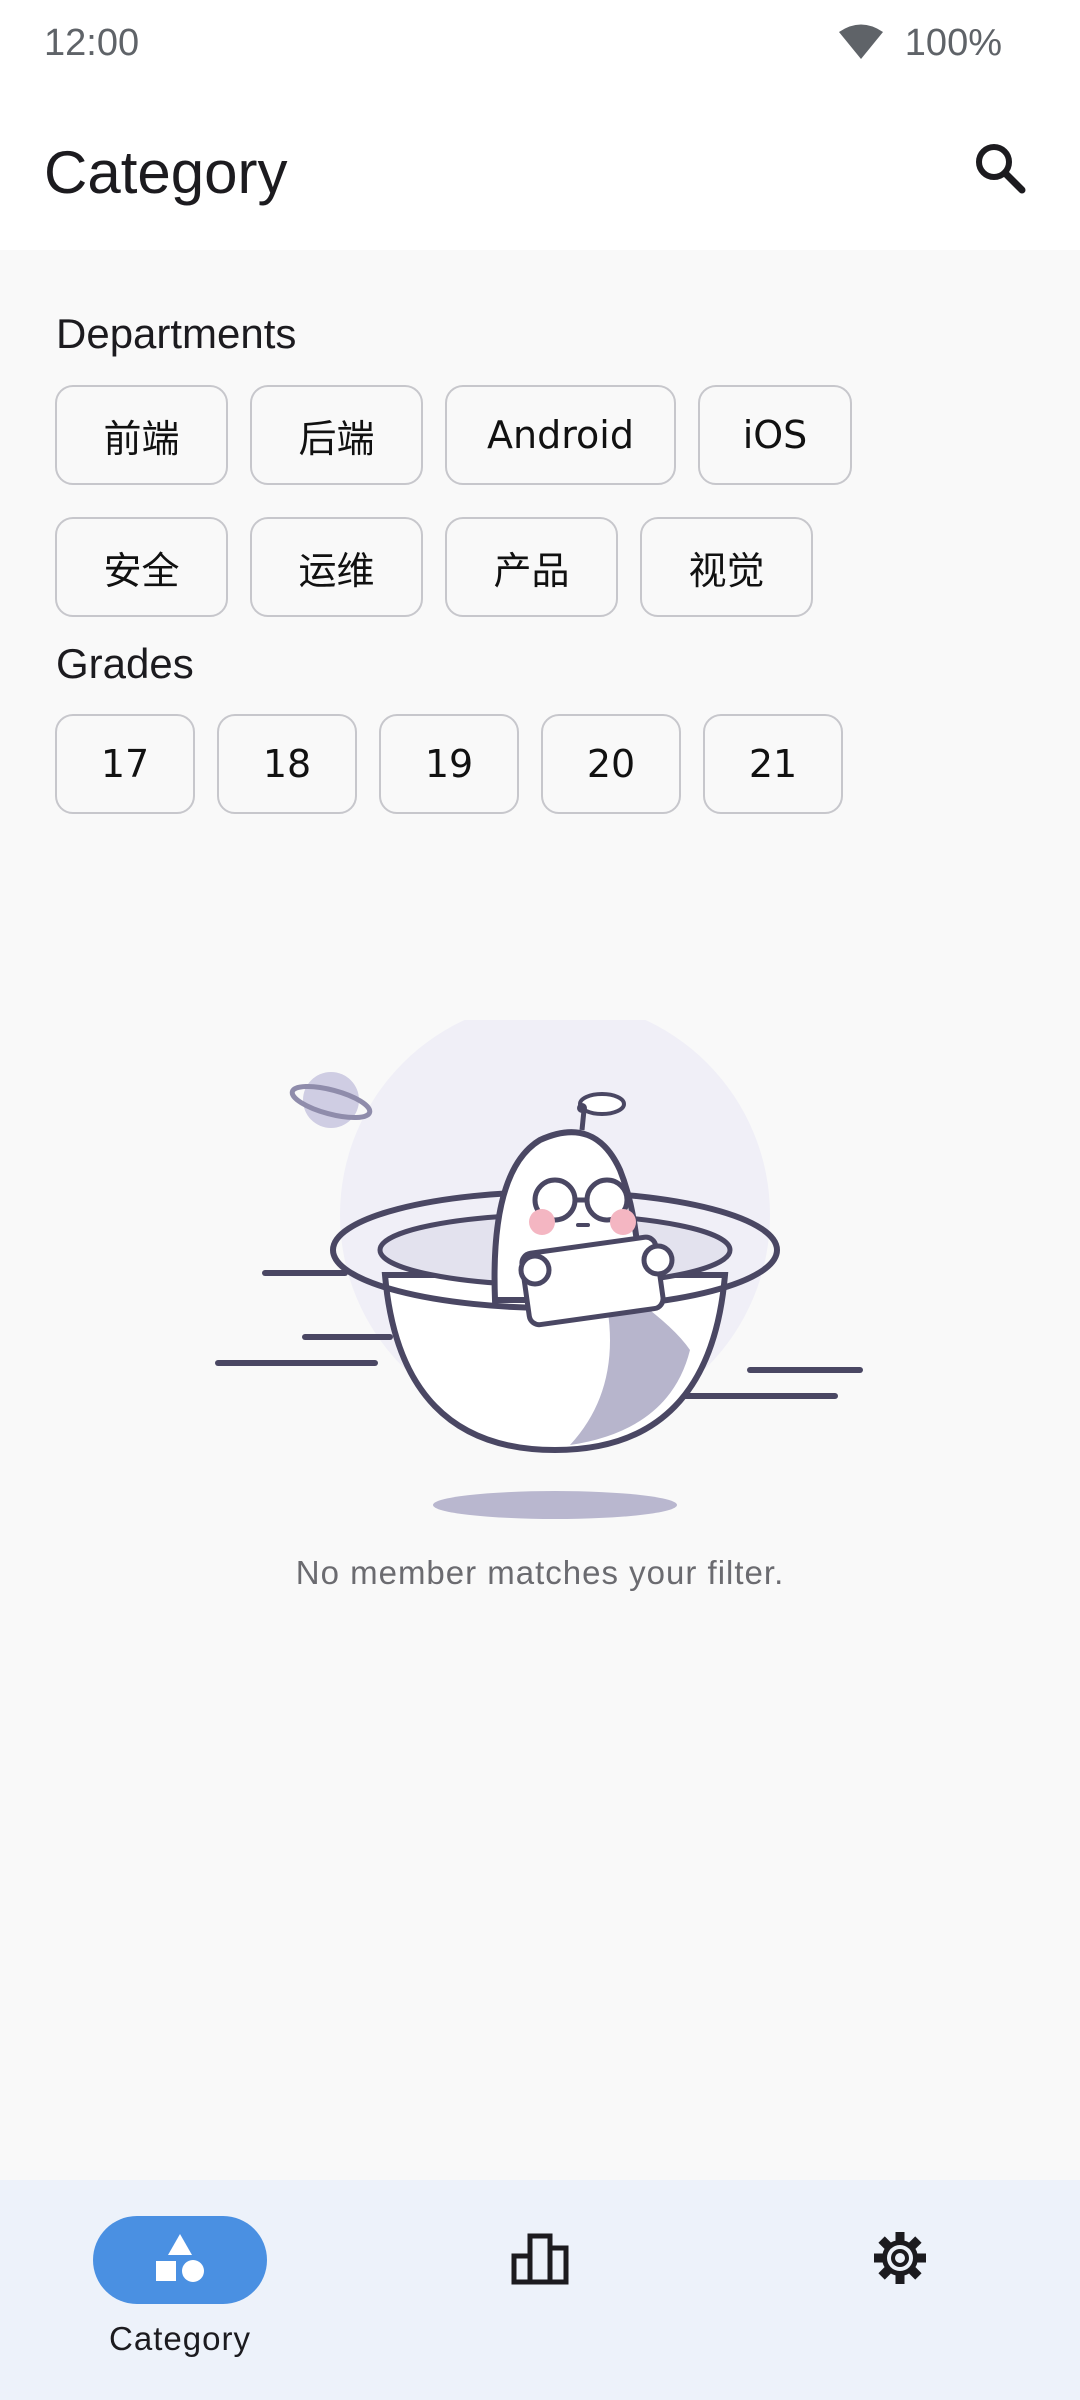 This screenshot has height=2400, width=1080. What do you see at coordinates (336, 435) in the screenshot?
I see `department-chip: 后端` at bounding box center [336, 435].